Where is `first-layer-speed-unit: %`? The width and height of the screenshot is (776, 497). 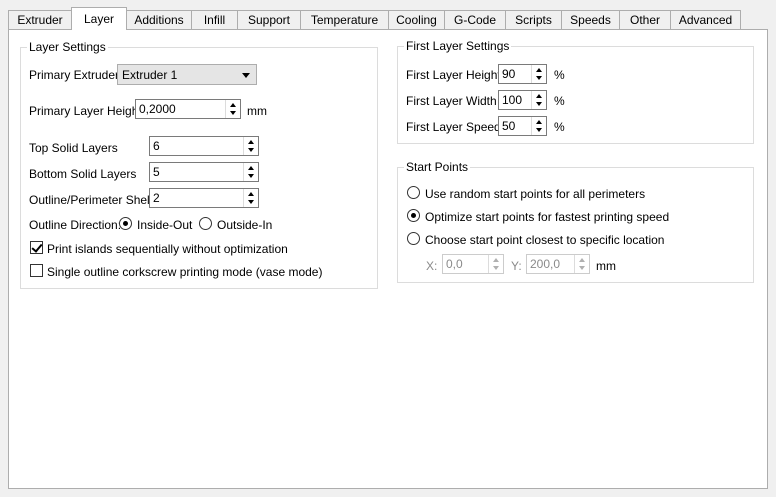
first-layer-speed-unit: % is located at coordinates (559, 127).